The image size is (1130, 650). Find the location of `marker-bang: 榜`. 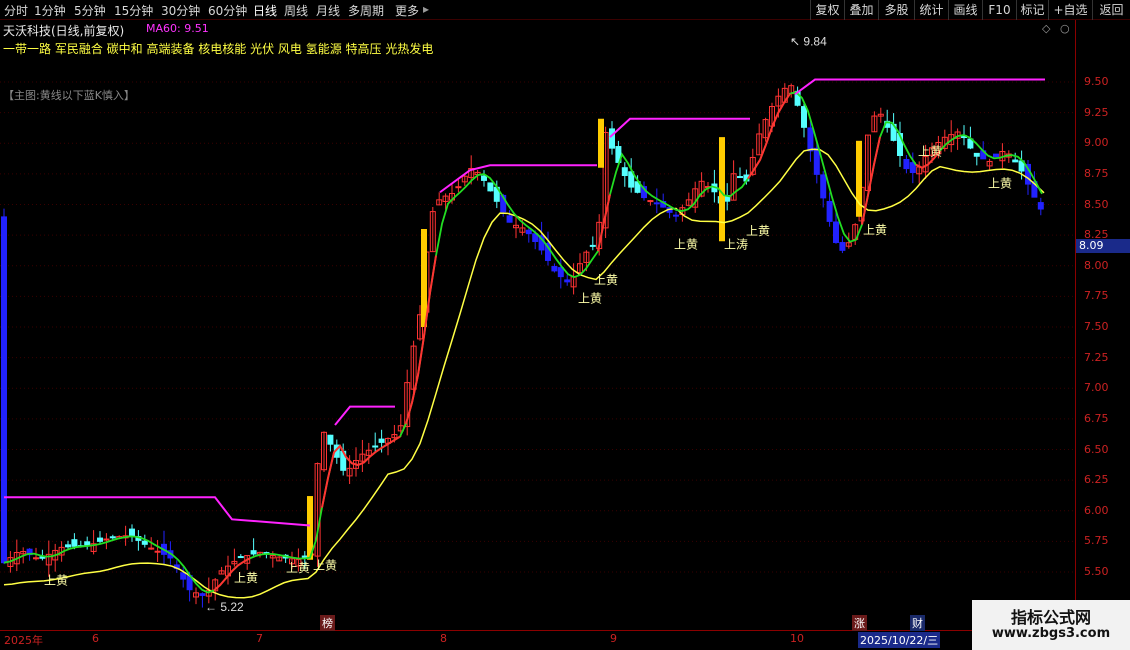

marker-bang: 榜 is located at coordinates (327, 623).